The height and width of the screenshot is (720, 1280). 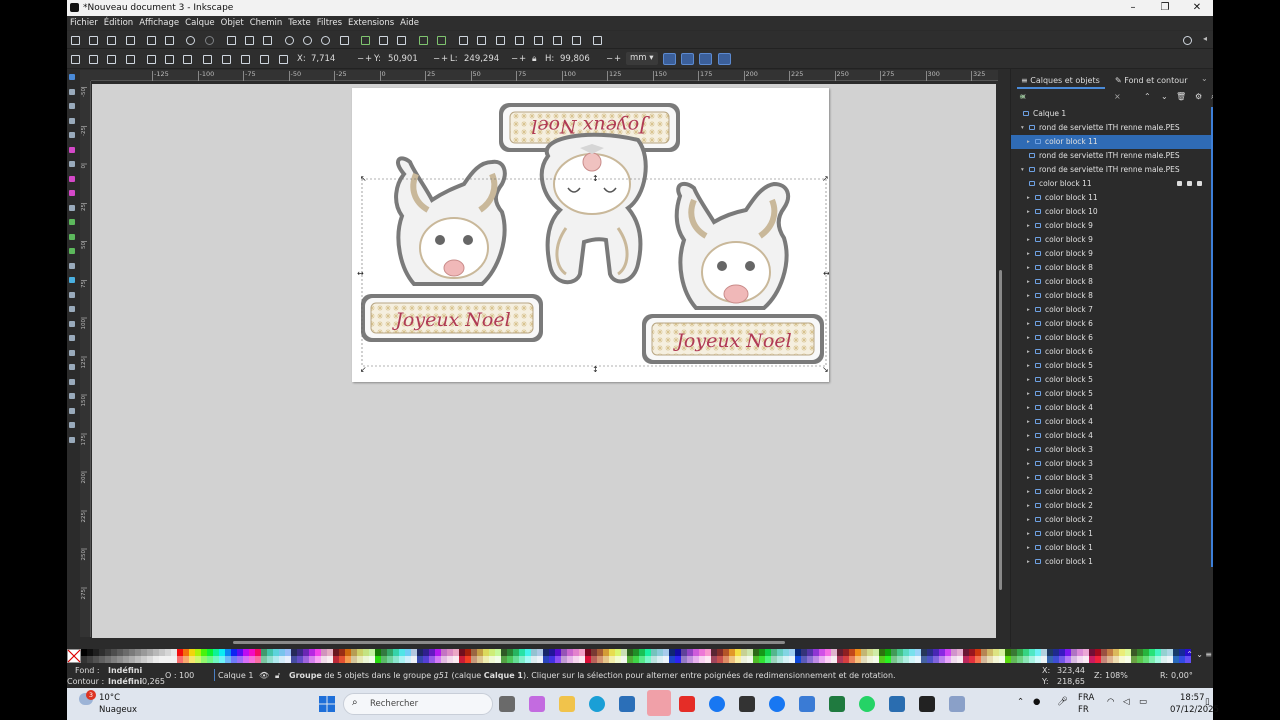 What do you see at coordinates (72, 381) in the screenshot?
I see `lpe-tool-icon` at bounding box center [72, 381].